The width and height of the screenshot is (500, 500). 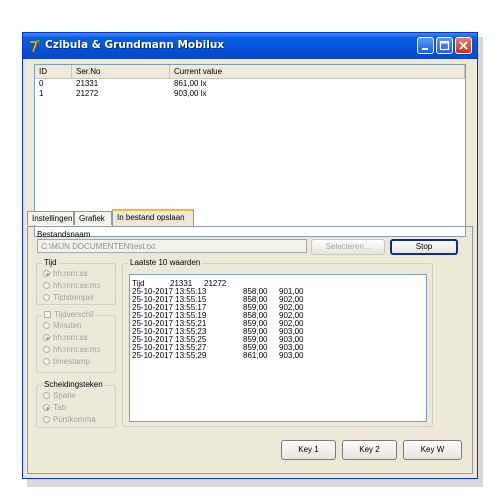 What do you see at coordinates (255, 355) in the screenshot?
I see `log-value-1: 861,00` at bounding box center [255, 355].